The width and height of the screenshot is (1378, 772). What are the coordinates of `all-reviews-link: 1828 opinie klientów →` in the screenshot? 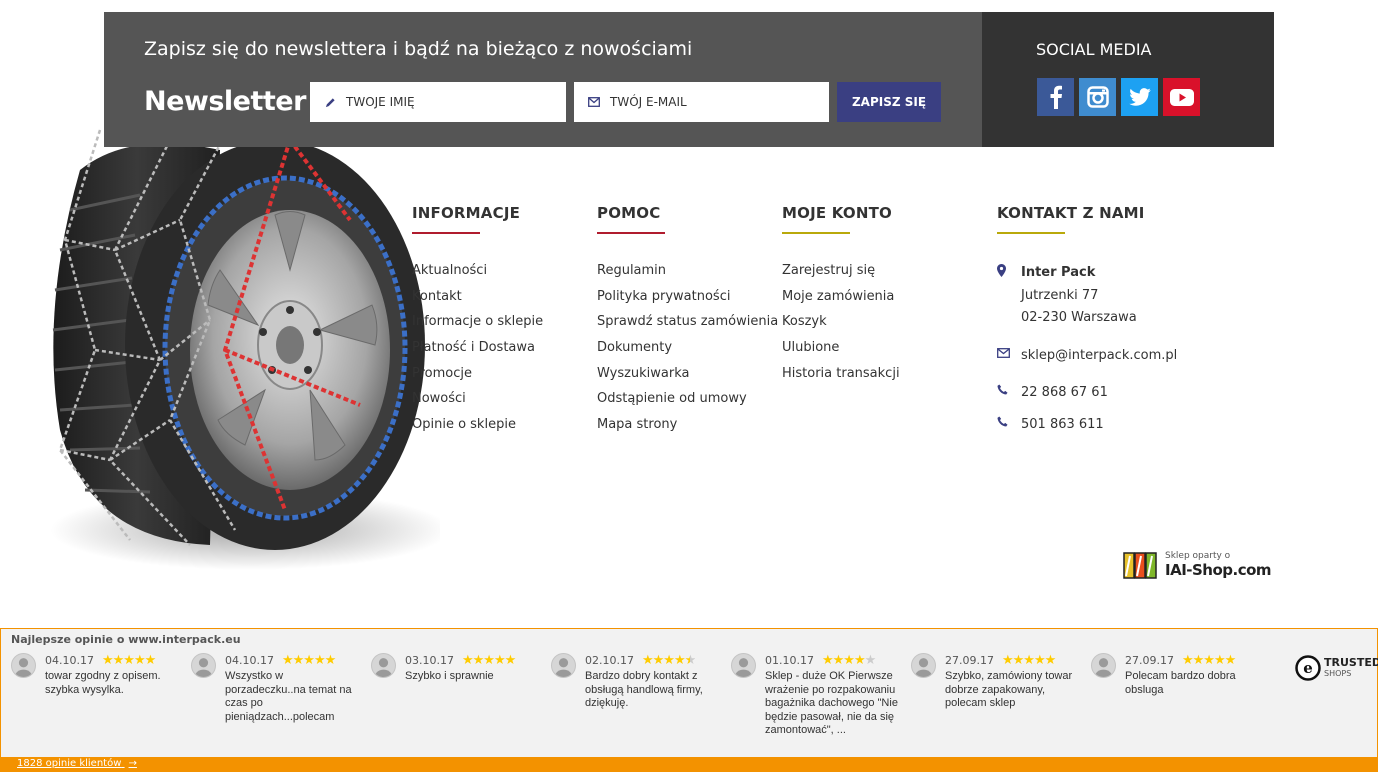 It's located at (77, 763).